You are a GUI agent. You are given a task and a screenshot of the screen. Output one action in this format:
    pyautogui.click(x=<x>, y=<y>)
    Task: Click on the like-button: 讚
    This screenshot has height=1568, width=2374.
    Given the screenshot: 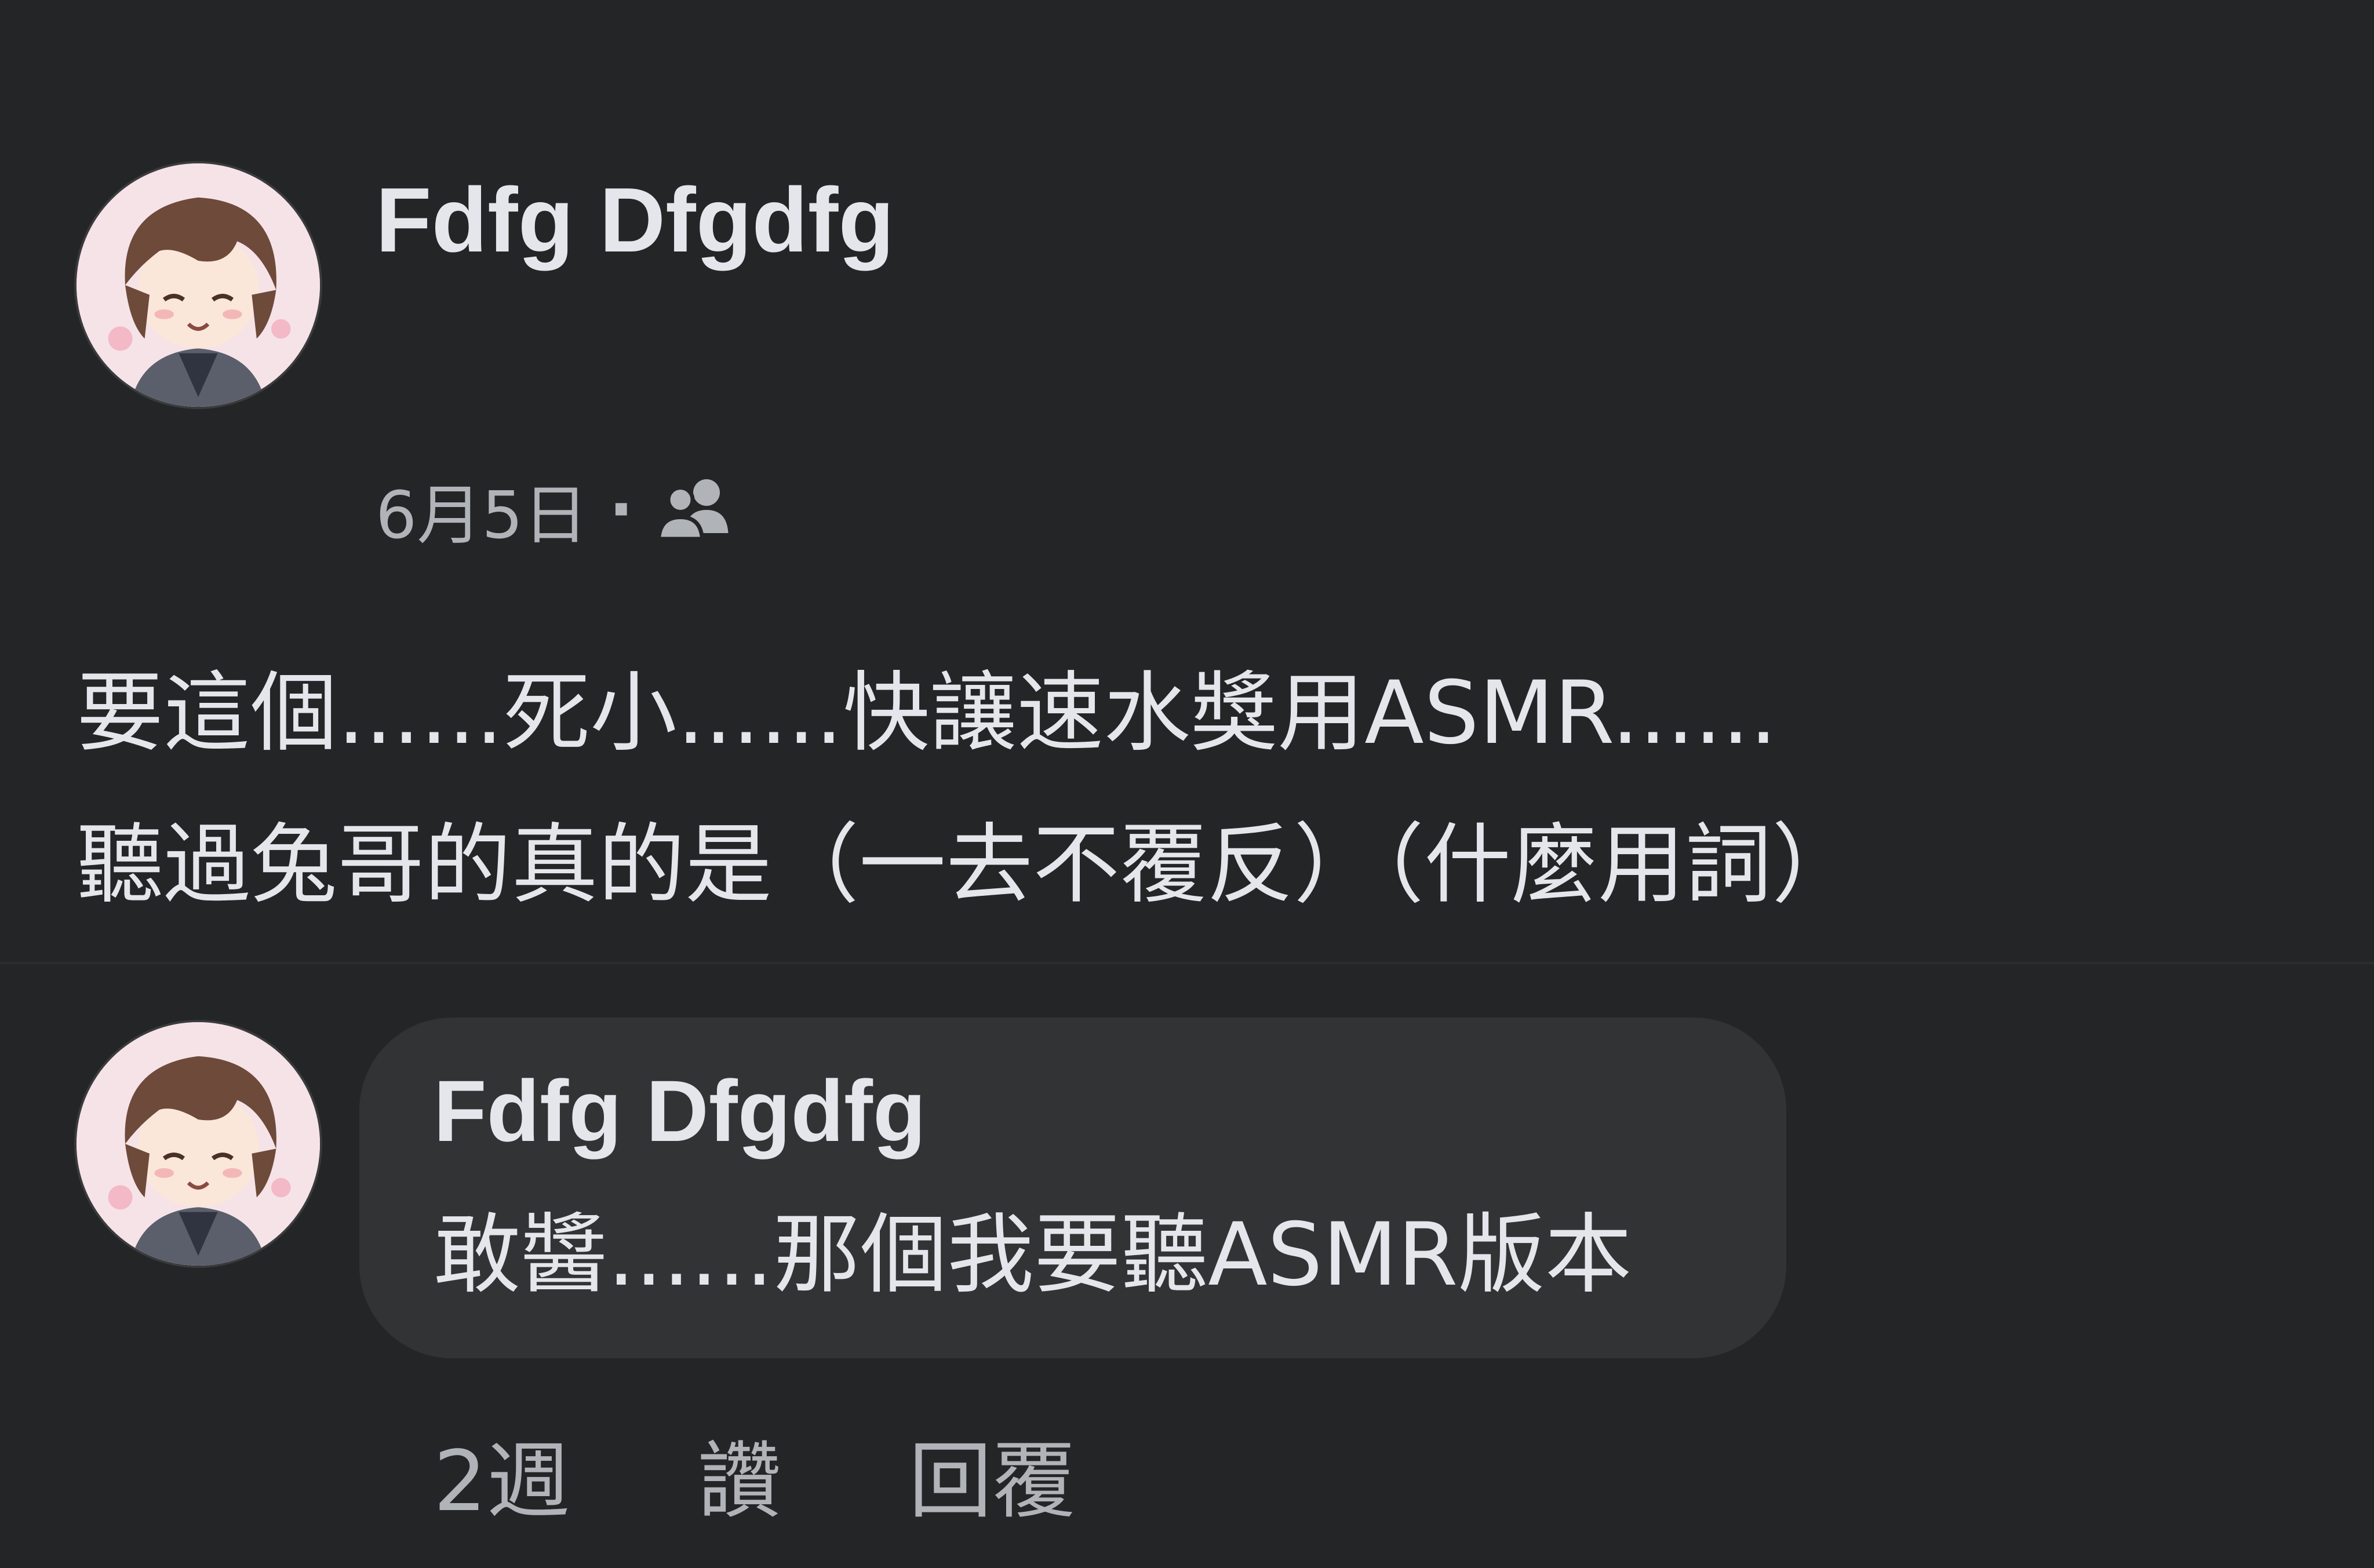 What is the action you would take?
    pyautogui.click(x=739, y=1474)
    